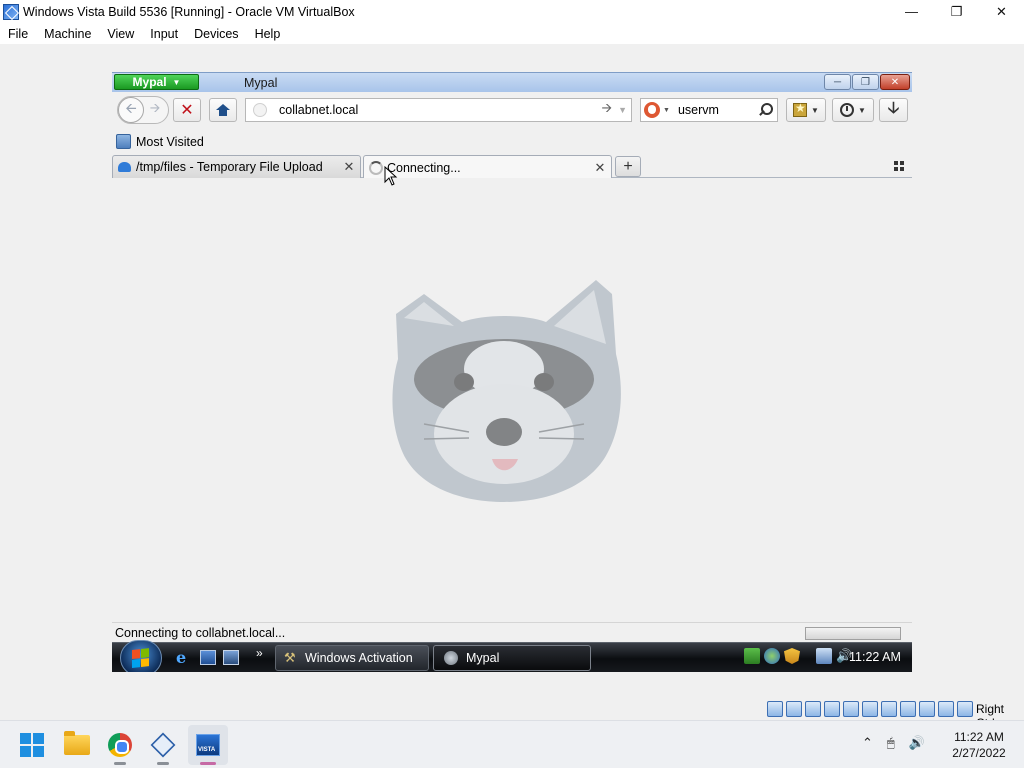 The width and height of the screenshot is (1024, 768). Describe the element at coordinates (259, 653) in the screenshot. I see `quick-launch-overflow-icon: »` at that location.